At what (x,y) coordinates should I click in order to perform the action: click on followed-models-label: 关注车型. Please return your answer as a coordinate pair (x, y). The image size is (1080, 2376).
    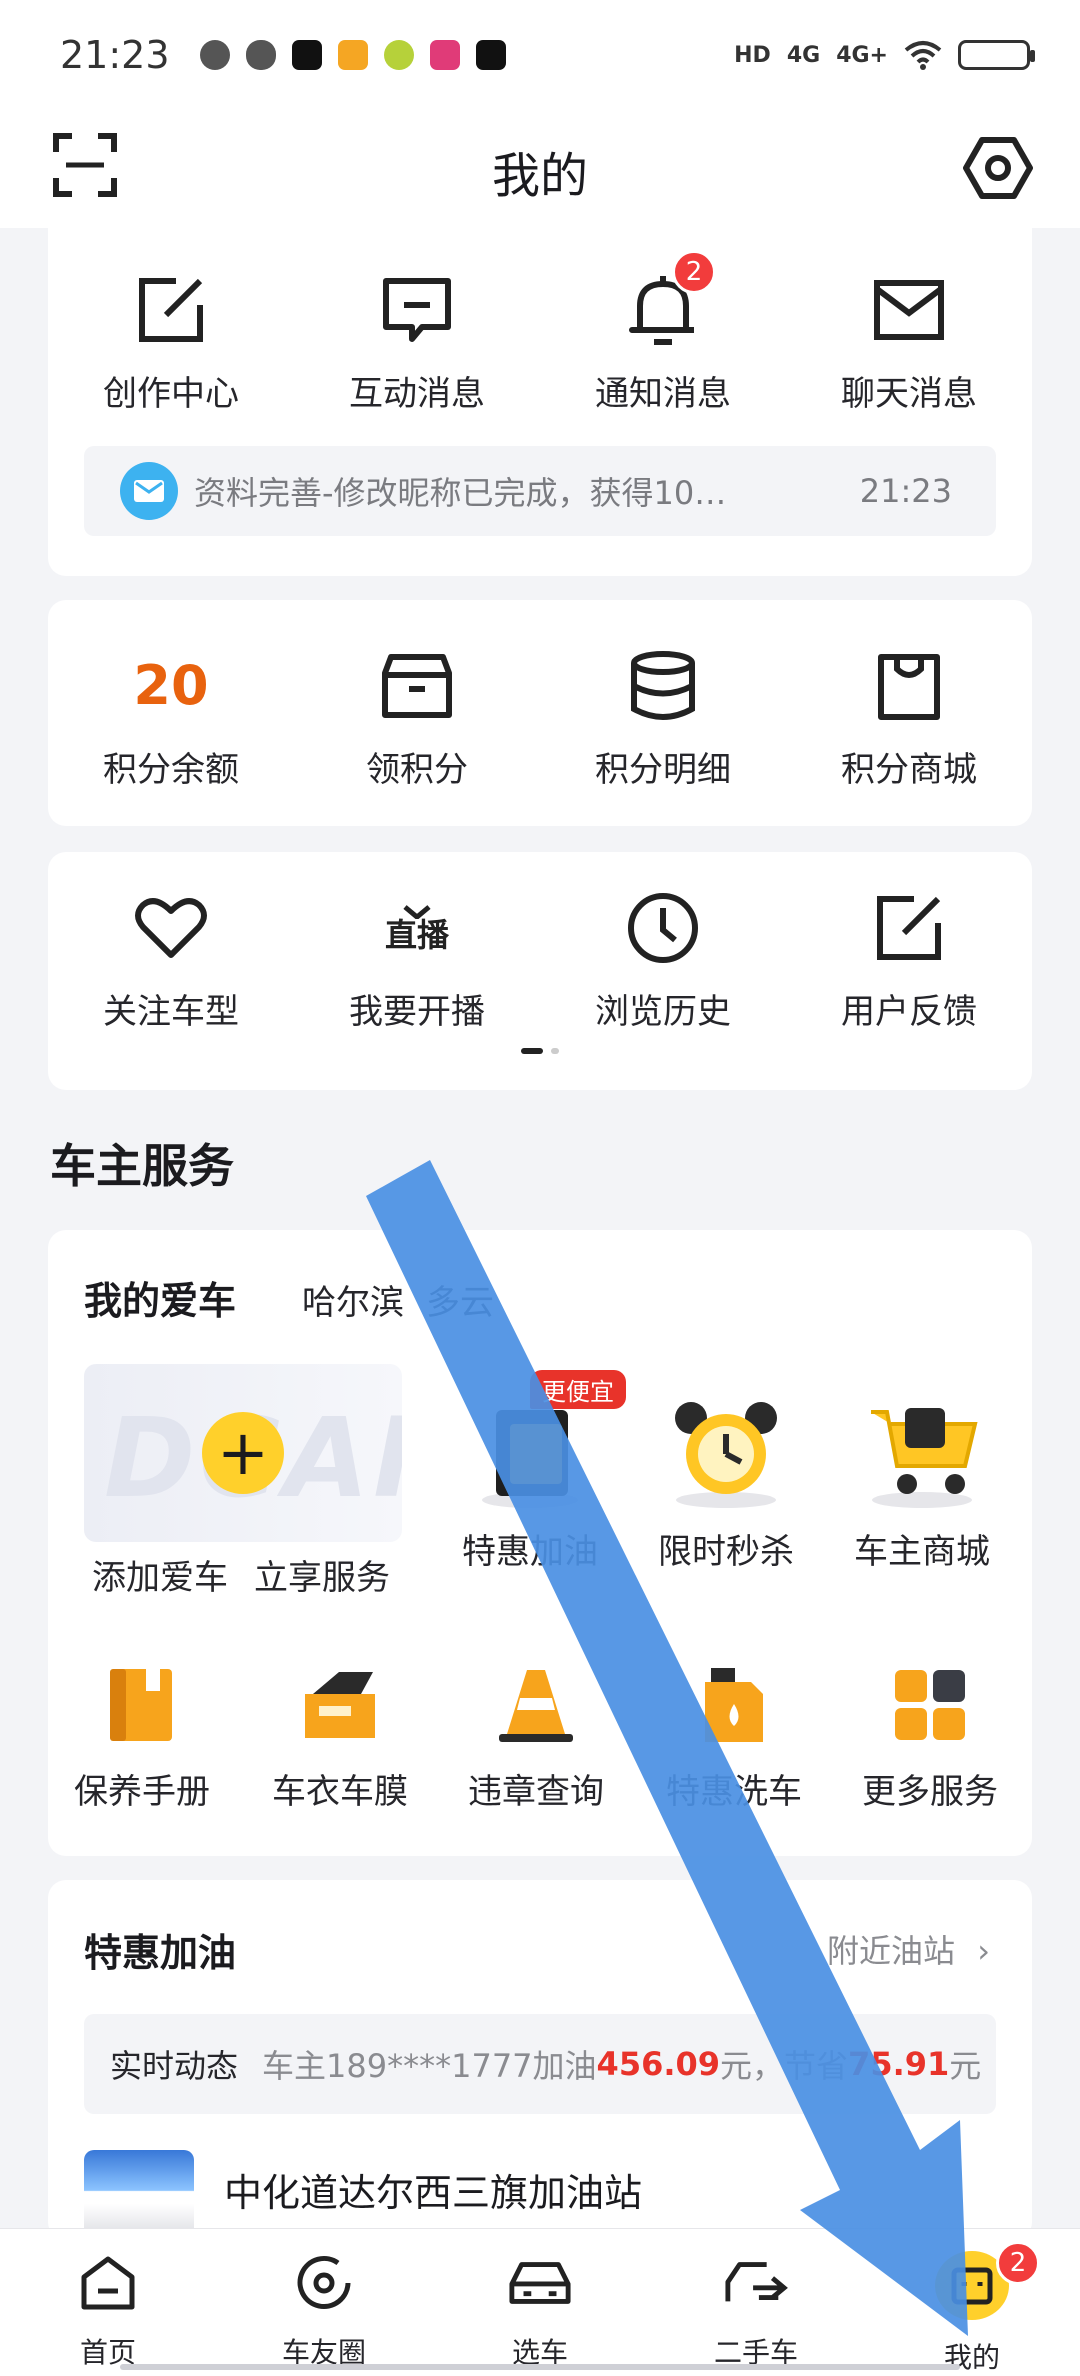
    Looking at the image, I should click on (171, 1012).